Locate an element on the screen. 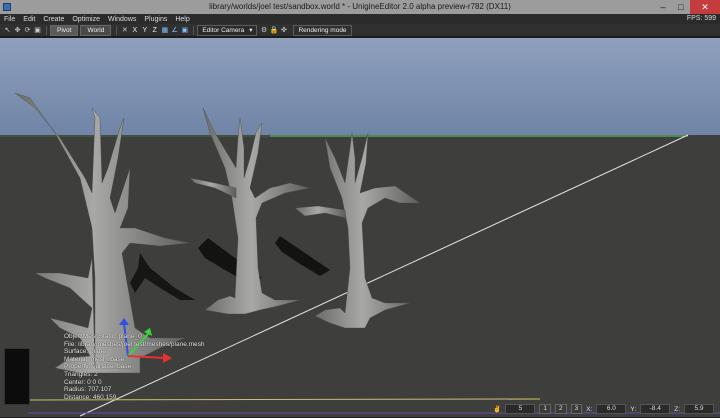 Image resolution: width=720 pixels, height=418 pixels. info-line: Property: surface_base is located at coordinates (98, 367).